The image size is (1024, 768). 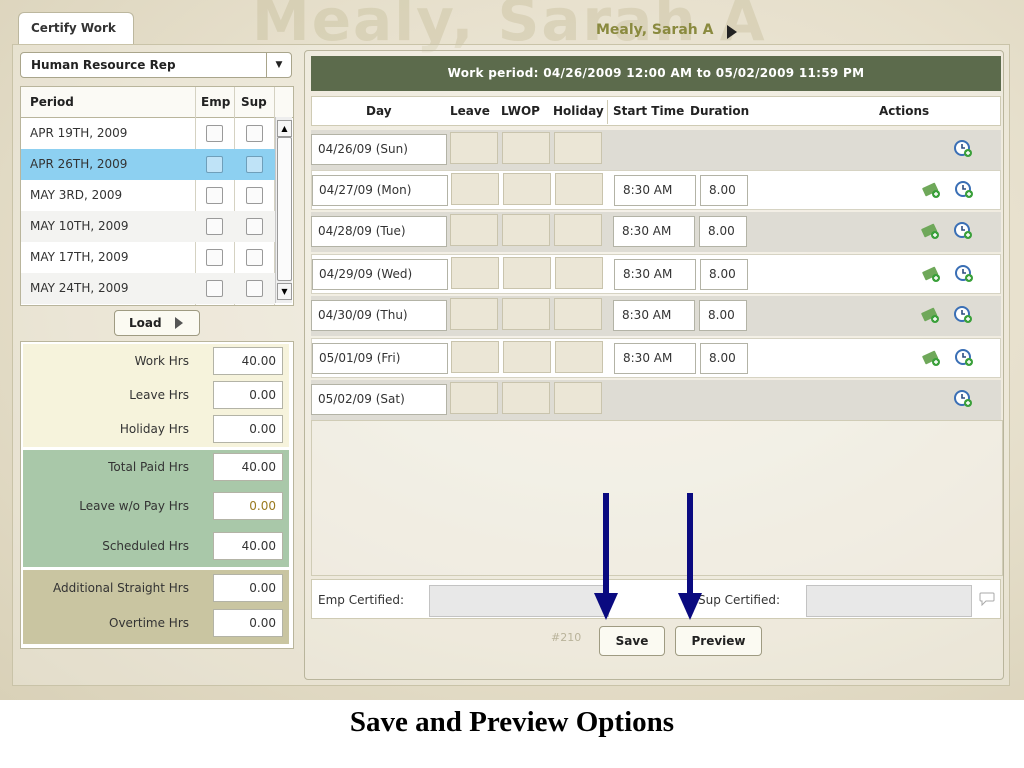 I want to click on day-field: 04/29/09 (Wed), so click(x=380, y=274).